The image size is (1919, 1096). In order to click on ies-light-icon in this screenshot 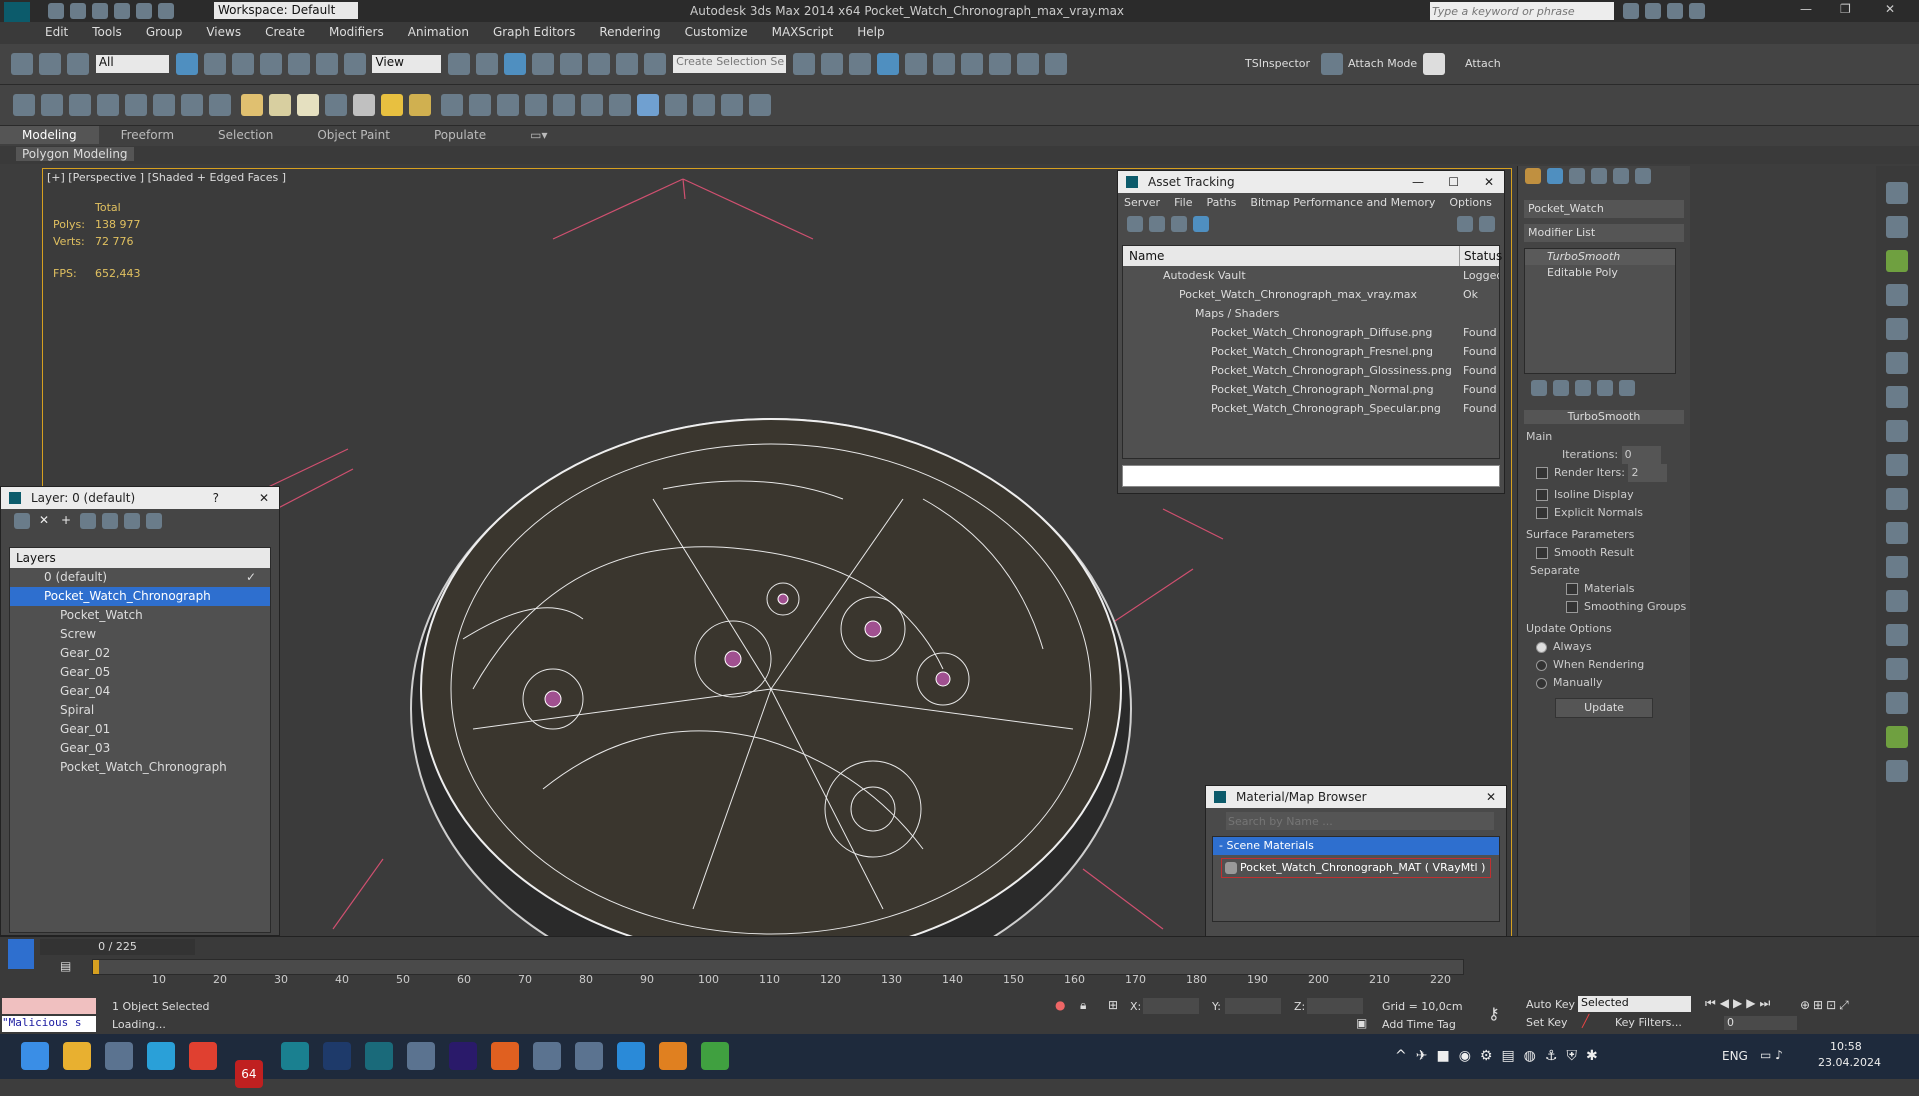, I will do `click(220, 105)`.